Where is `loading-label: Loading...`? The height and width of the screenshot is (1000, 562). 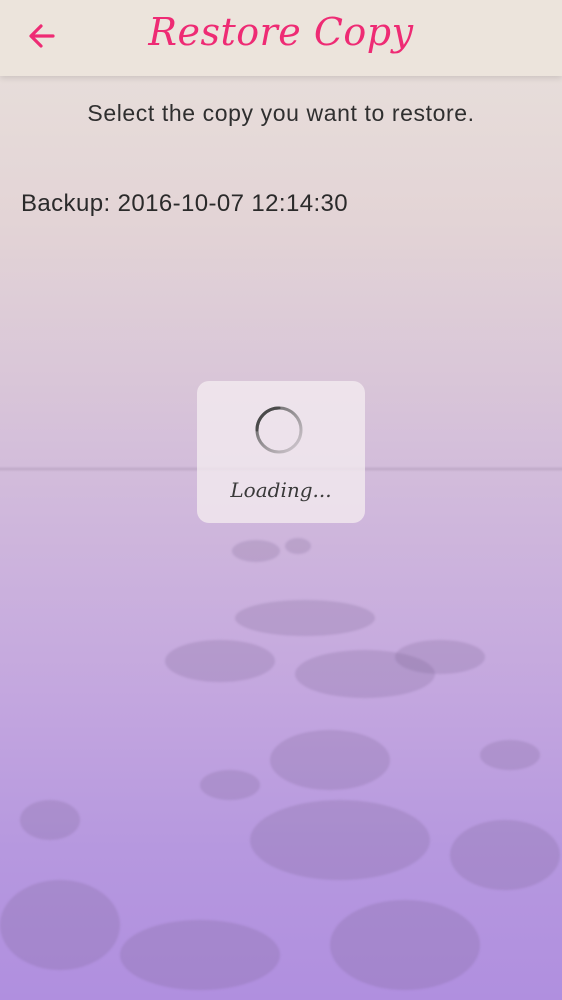
loading-label: Loading... is located at coordinates (281, 490).